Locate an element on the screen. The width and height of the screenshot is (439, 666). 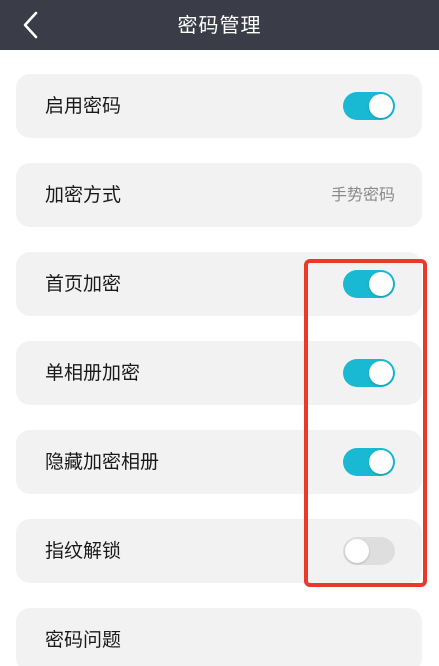
nav-bar: 密码管理 is located at coordinates (219, 25).